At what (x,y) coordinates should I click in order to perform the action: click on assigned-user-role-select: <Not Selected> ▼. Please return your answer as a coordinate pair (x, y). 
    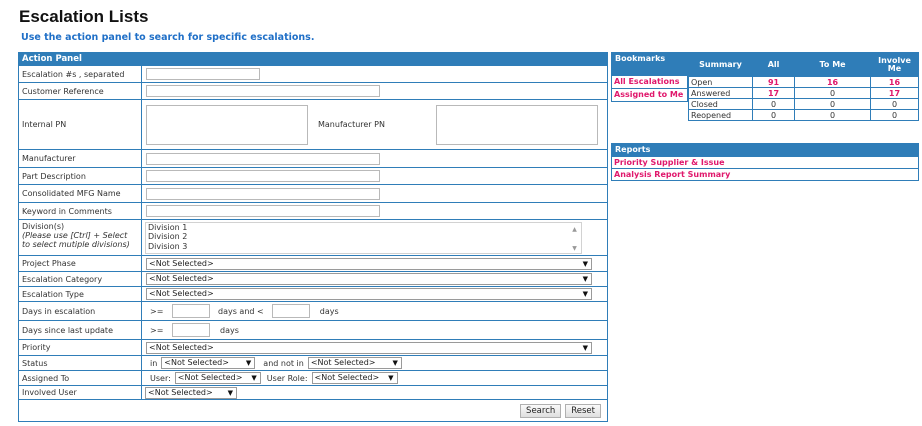
    Looking at the image, I should click on (354, 378).